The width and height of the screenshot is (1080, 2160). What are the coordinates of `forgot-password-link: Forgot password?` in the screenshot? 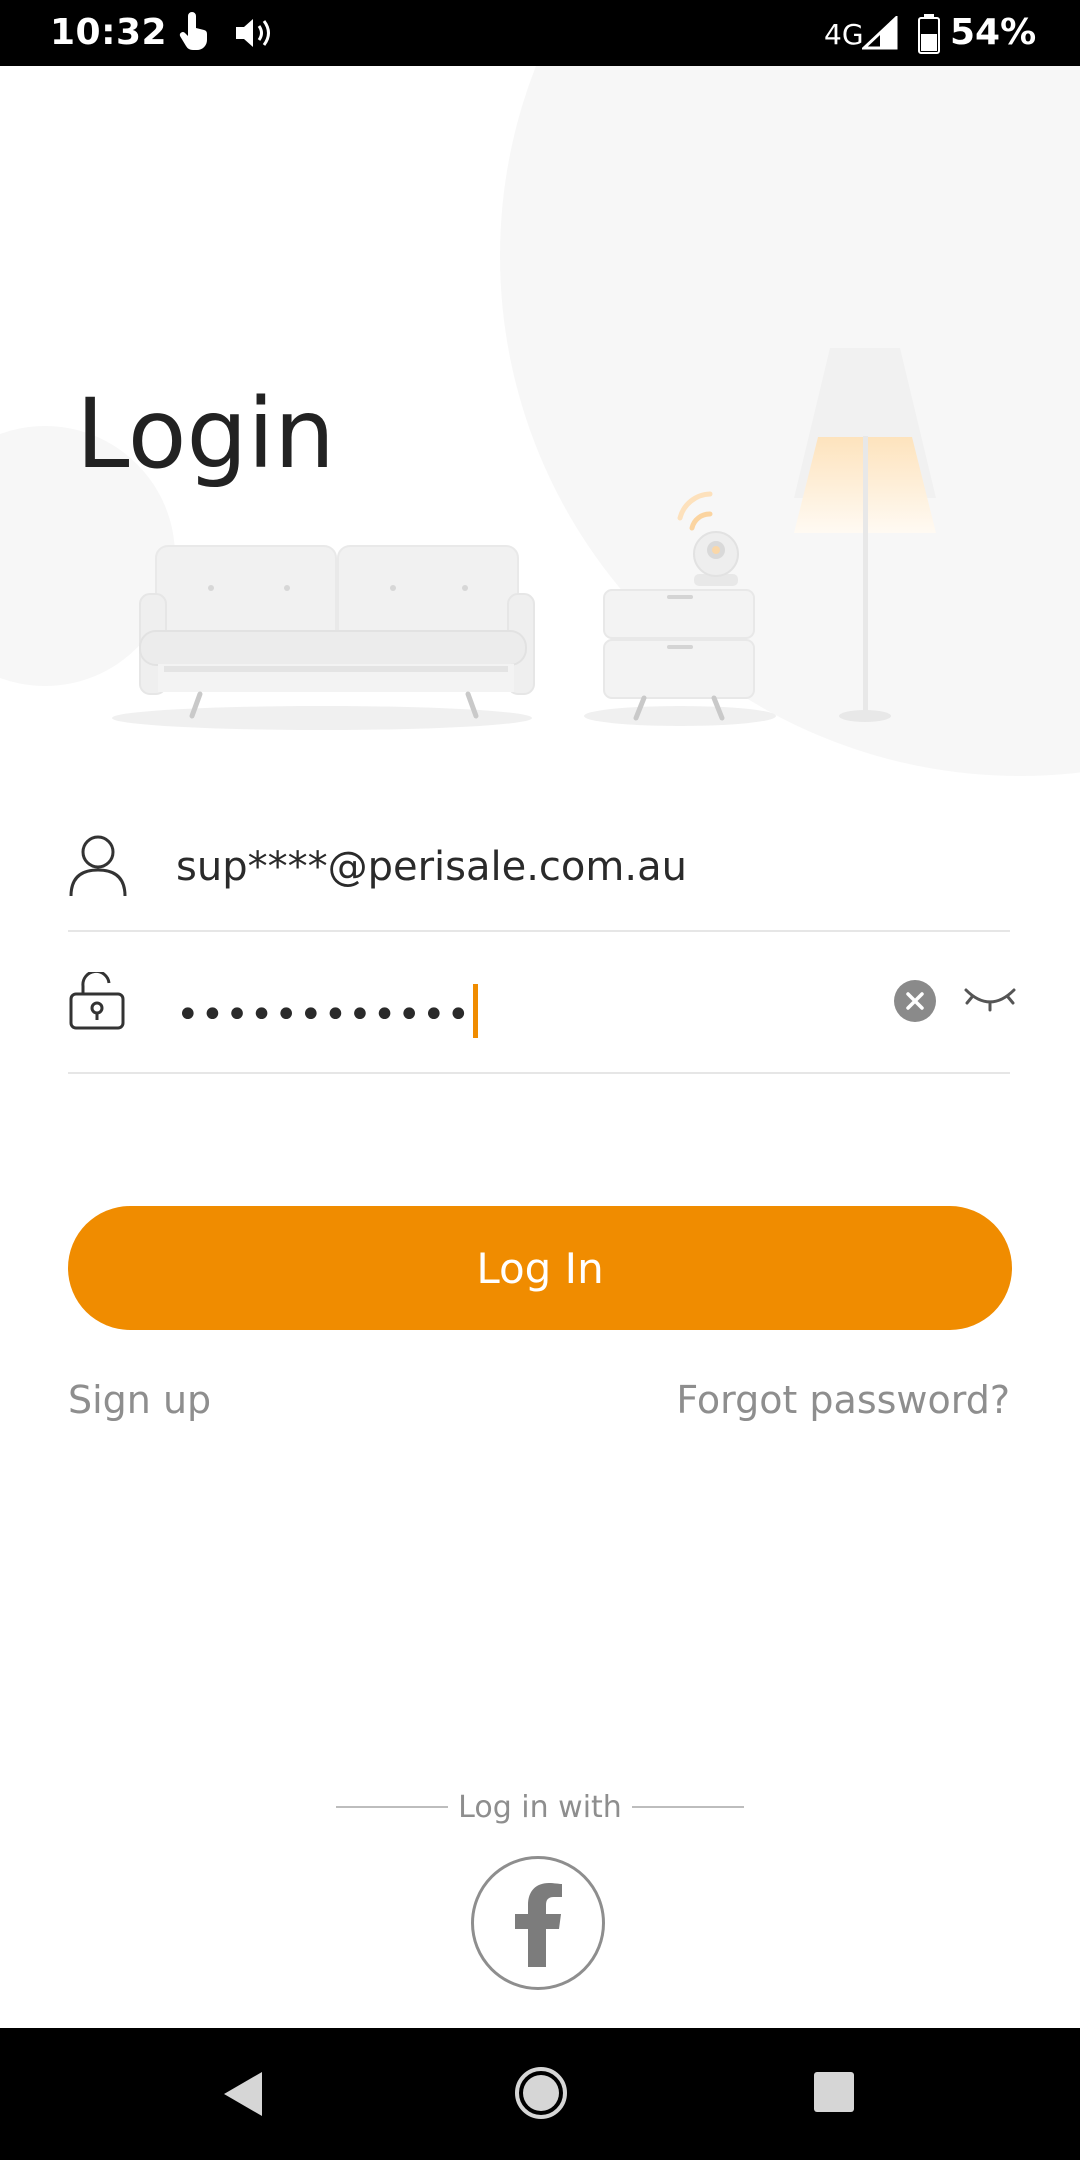 It's located at (843, 1400).